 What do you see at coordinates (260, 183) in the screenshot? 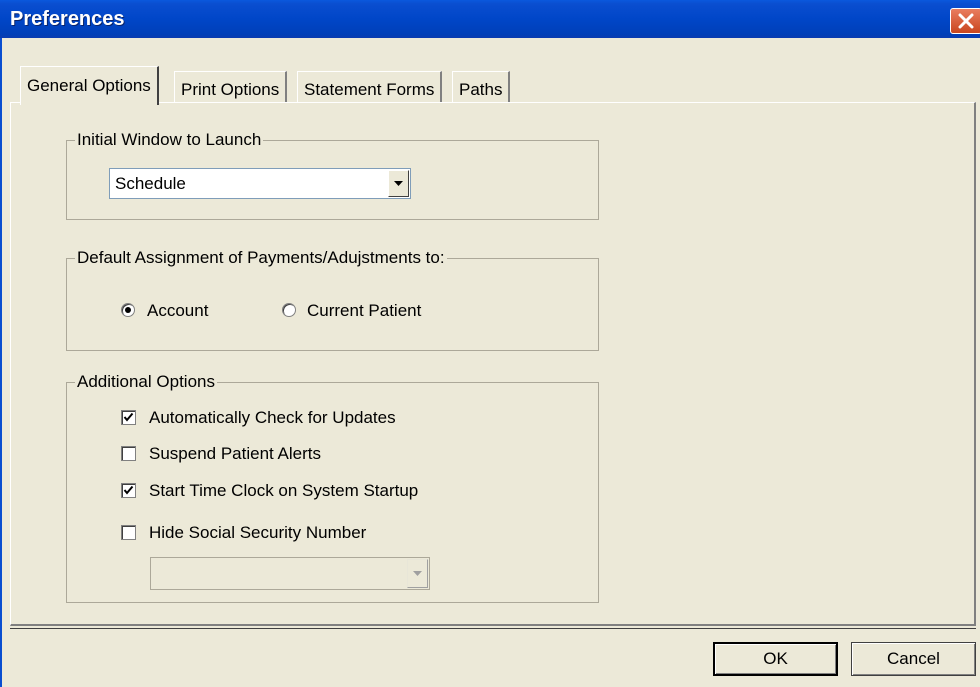
I see `initial-window-select: Schedule` at bounding box center [260, 183].